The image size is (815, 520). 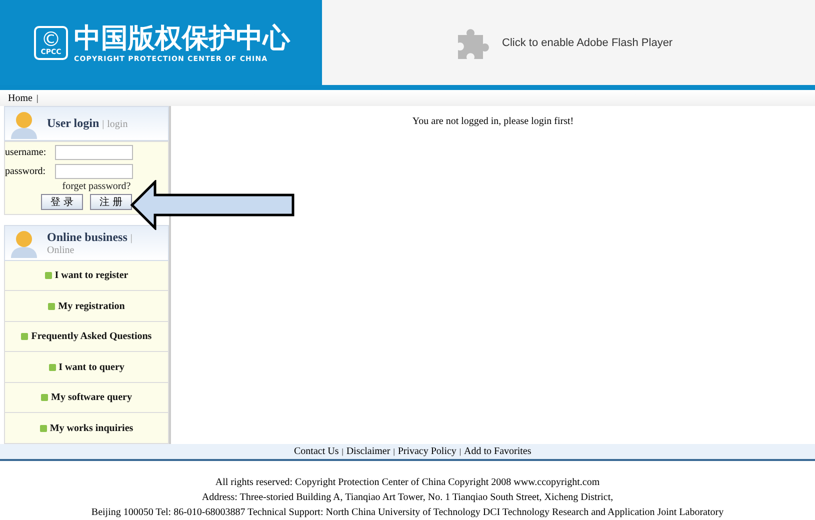 What do you see at coordinates (111, 202) in the screenshot?
I see `register-button: 注 册` at bounding box center [111, 202].